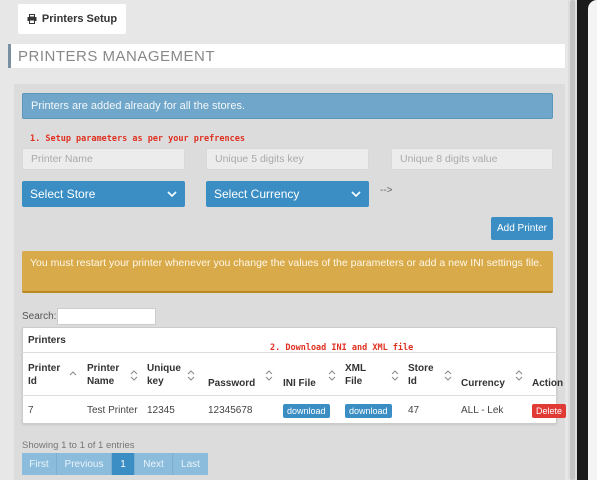  Describe the element at coordinates (549, 411) in the screenshot. I see `delete-button: Delete` at that location.